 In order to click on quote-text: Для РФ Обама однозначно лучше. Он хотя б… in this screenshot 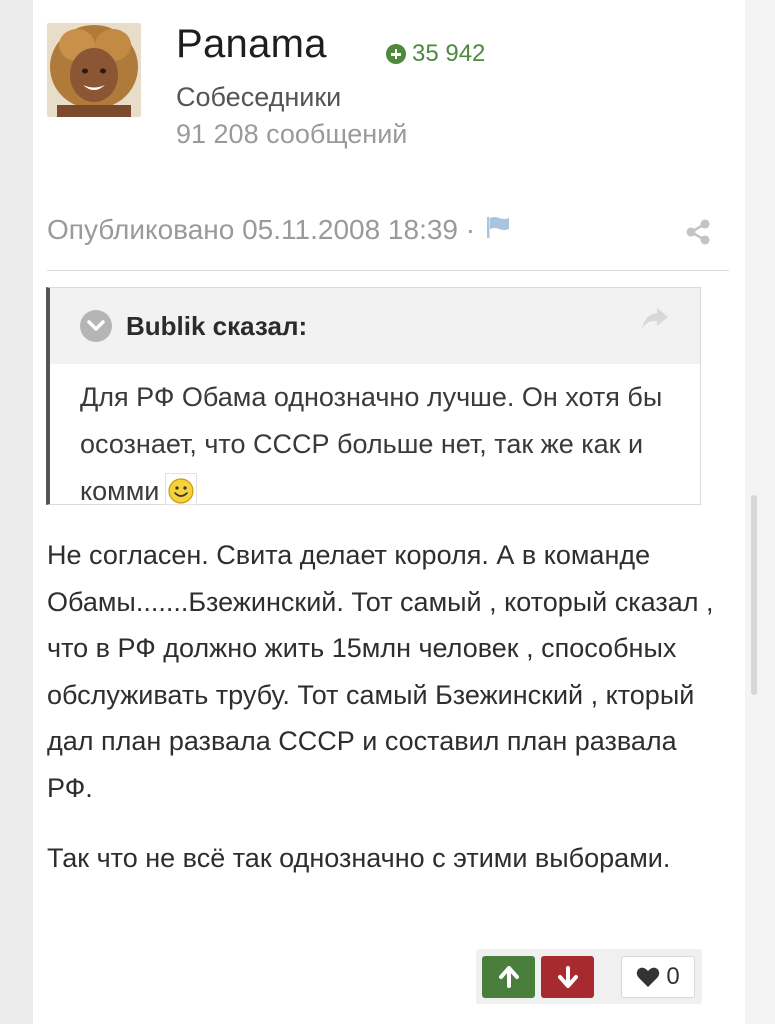, I will do `click(375, 439)`.